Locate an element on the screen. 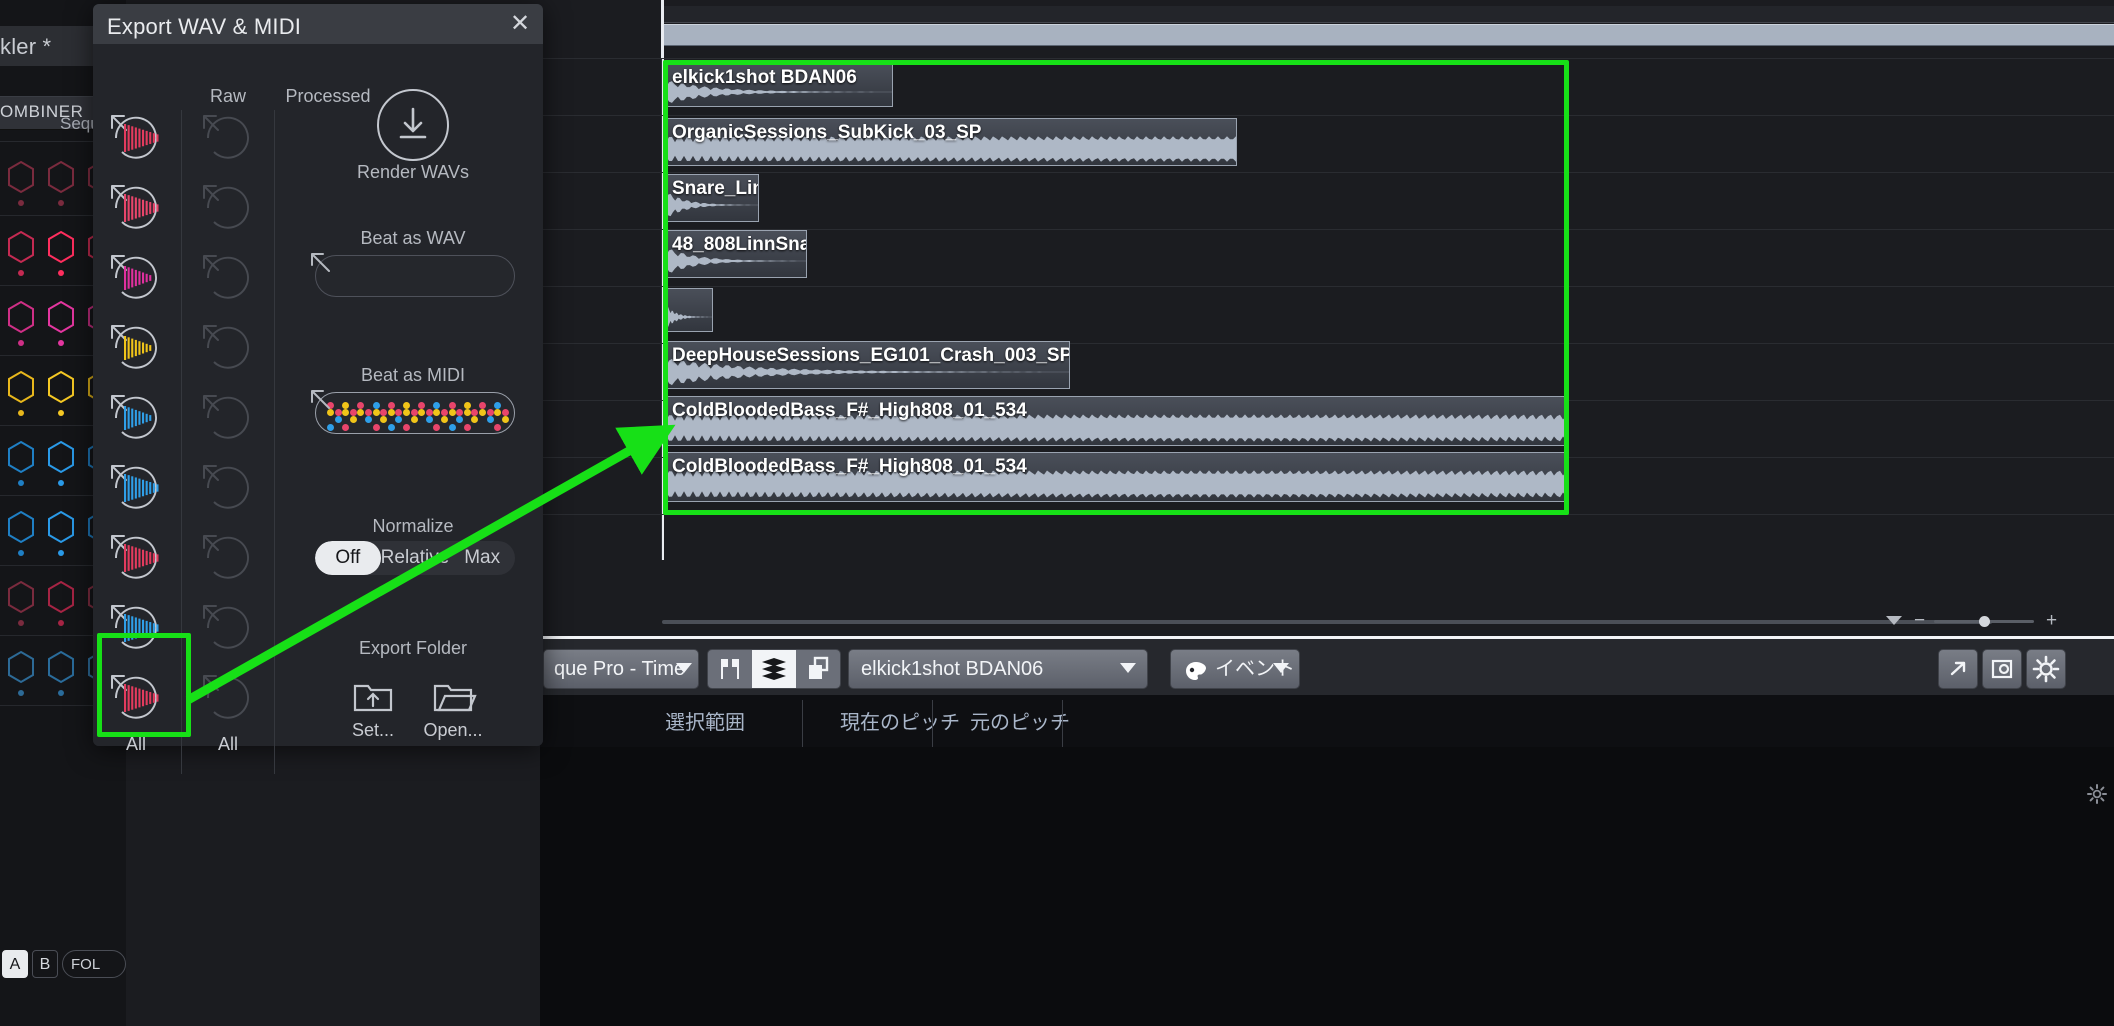 The height and width of the screenshot is (1026, 2114). timeline-ruler is located at coordinates (1327, 29).